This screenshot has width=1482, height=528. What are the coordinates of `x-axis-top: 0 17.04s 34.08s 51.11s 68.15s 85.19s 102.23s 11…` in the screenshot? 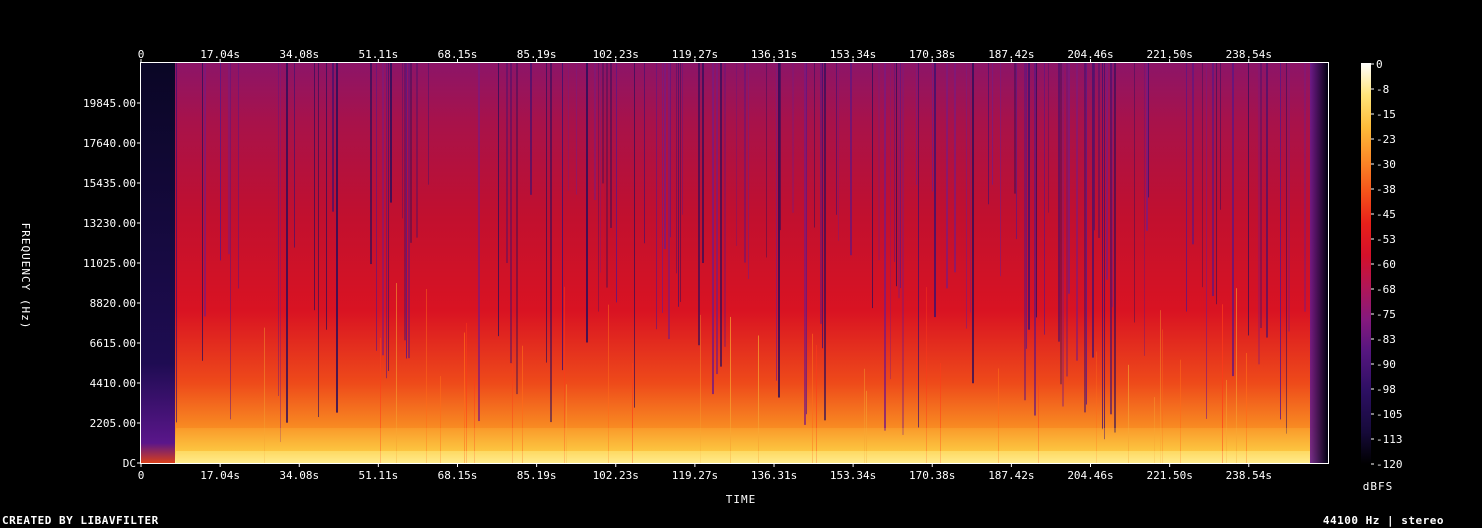 It's located at (705, 55).